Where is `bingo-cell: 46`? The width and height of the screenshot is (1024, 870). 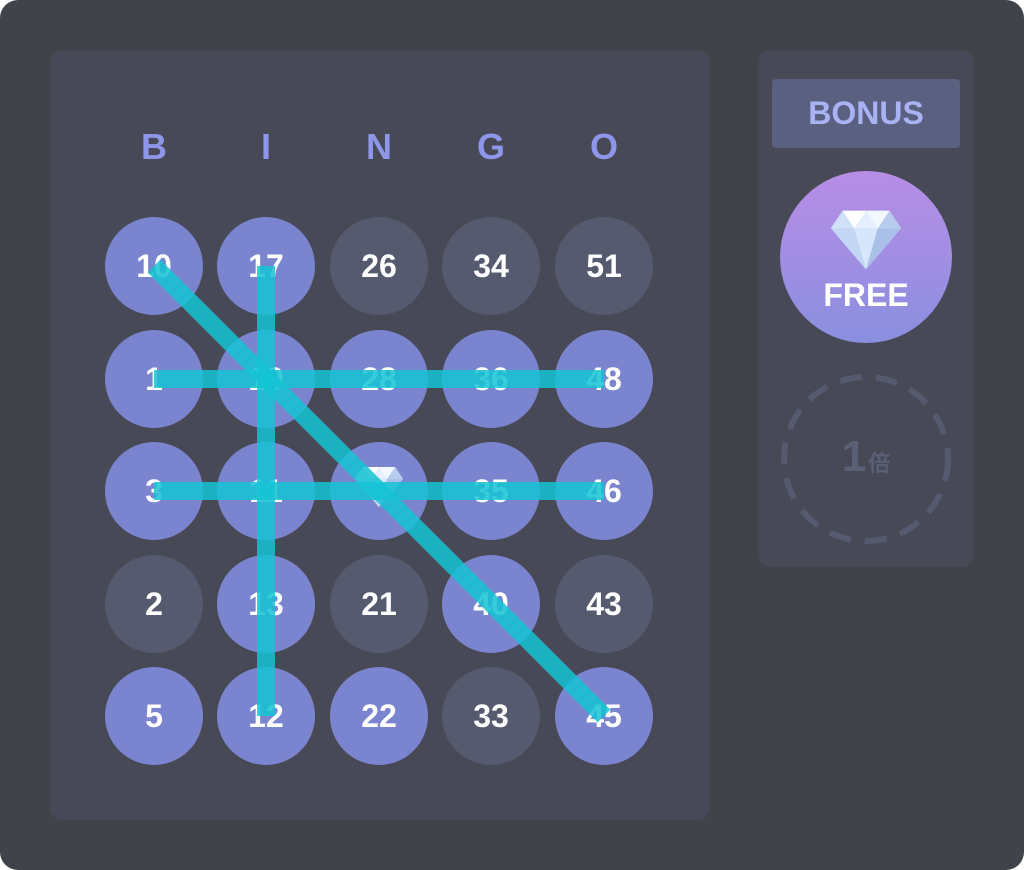
bingo-cell: 46 is located at coordinates (604, 491).